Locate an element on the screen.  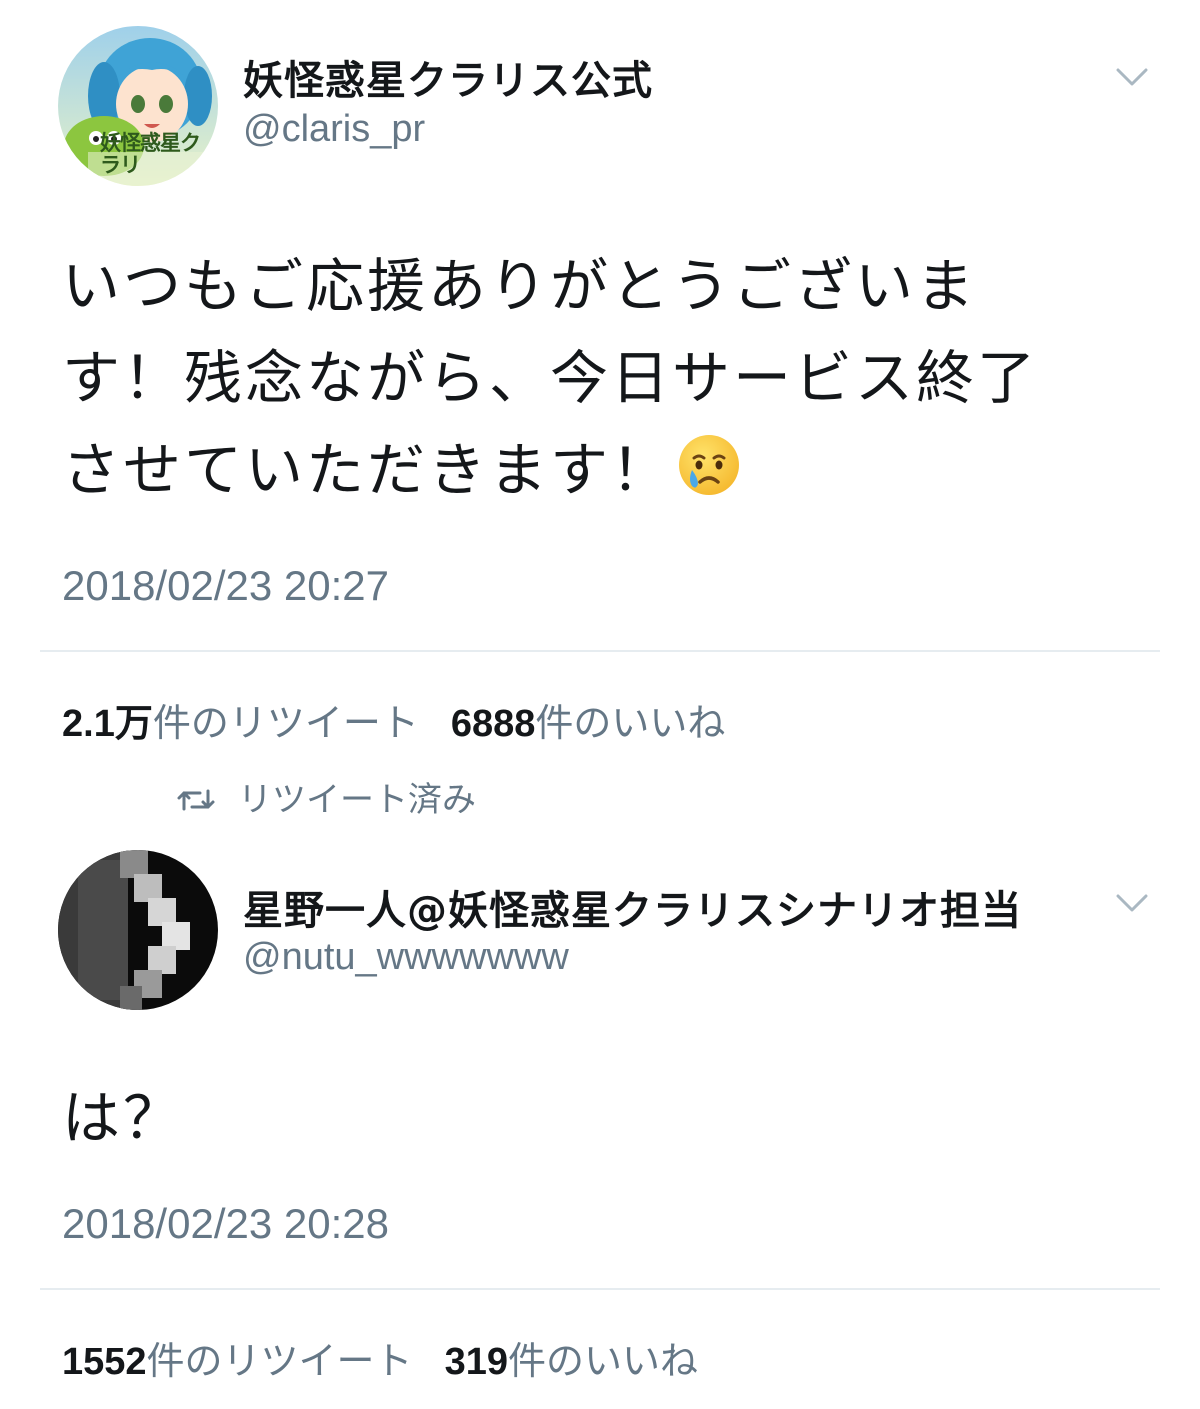
retweeted-indicator: リツイート済み is located at coordinates (326, 796).